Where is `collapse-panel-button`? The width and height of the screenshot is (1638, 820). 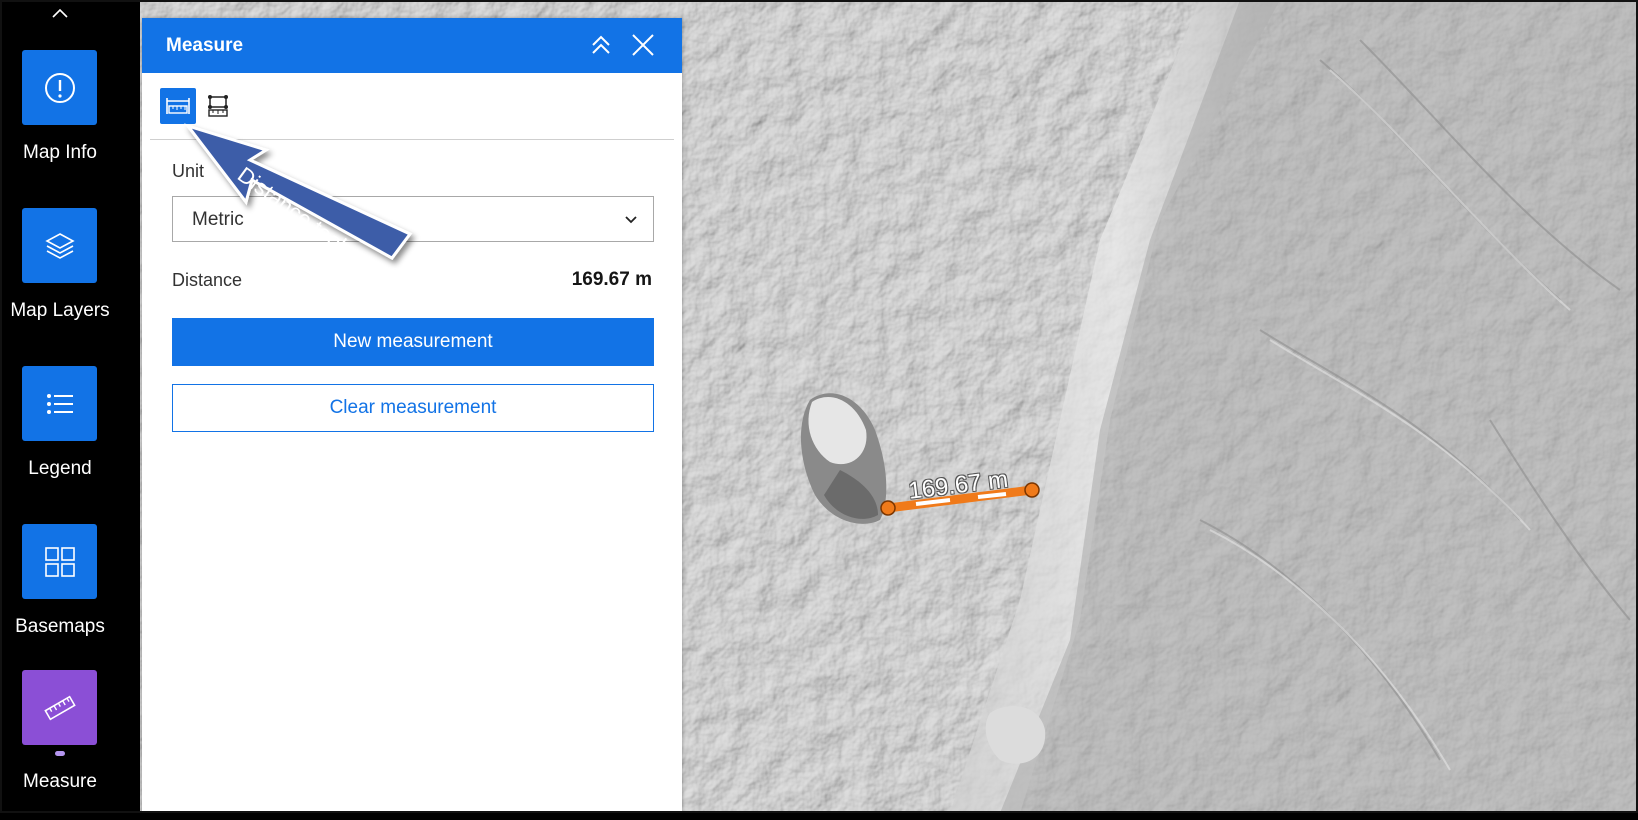
collapse-panel-button is located at coordinates (601, 45).